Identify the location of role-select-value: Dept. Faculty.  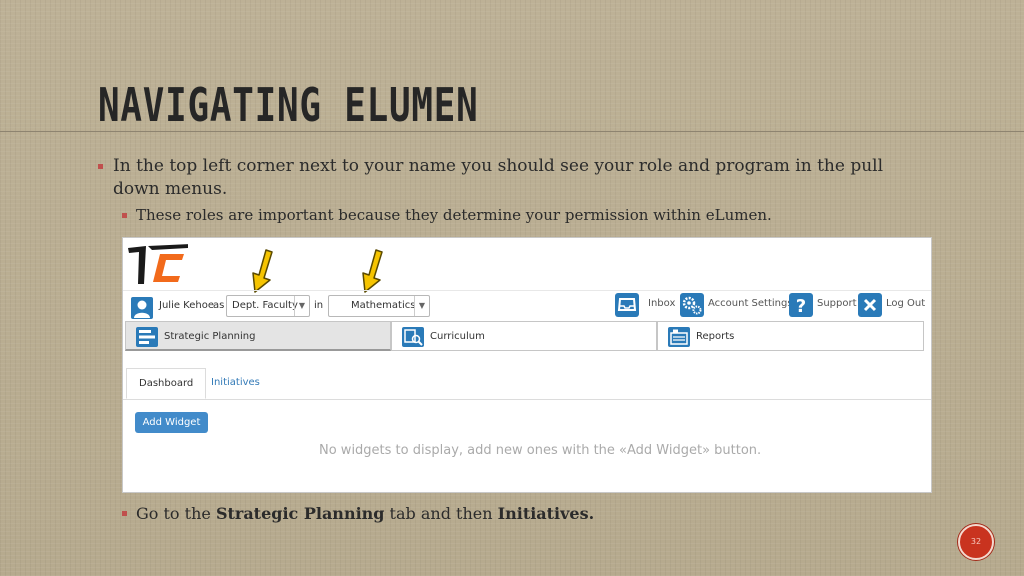
(265, 305).